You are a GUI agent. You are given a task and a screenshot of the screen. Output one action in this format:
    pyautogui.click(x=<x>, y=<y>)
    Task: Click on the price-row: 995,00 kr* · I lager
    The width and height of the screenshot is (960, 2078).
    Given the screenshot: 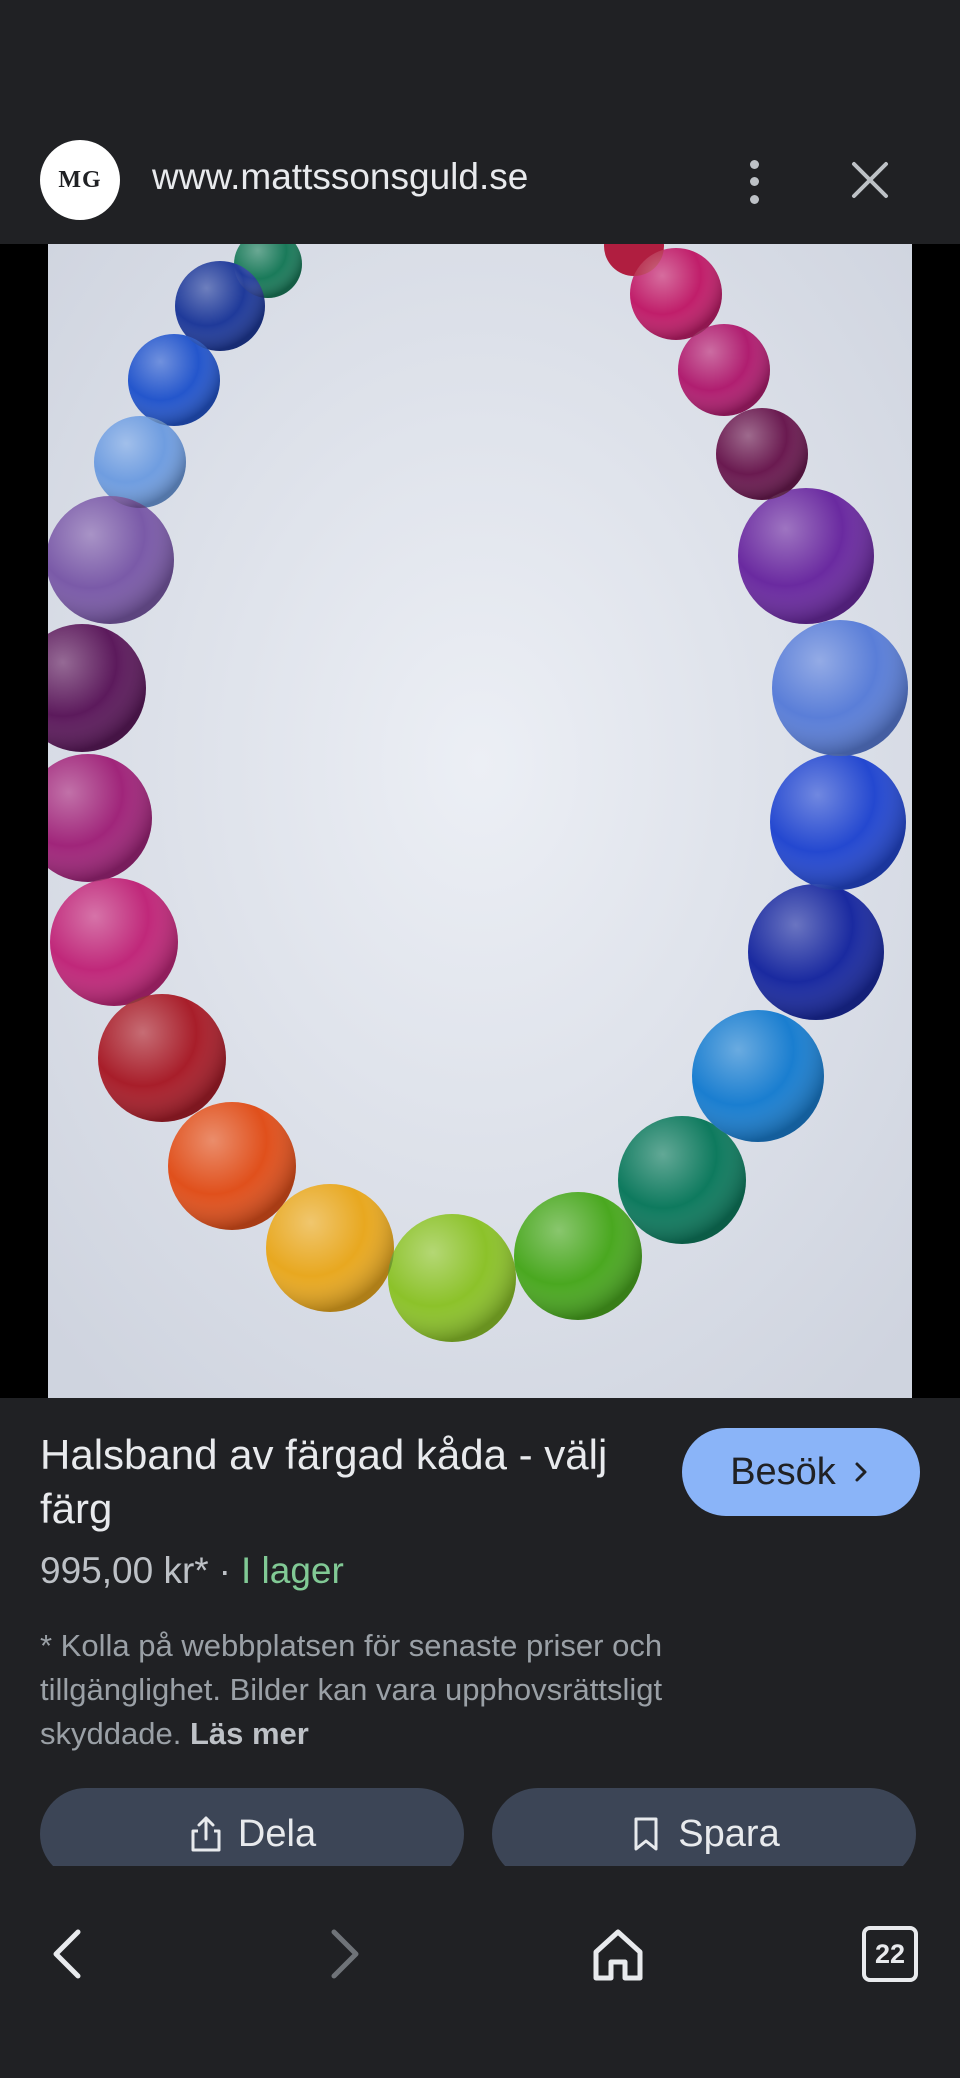 What is the action you would take?
    pyautogui.click(x=192, y=1571)
    